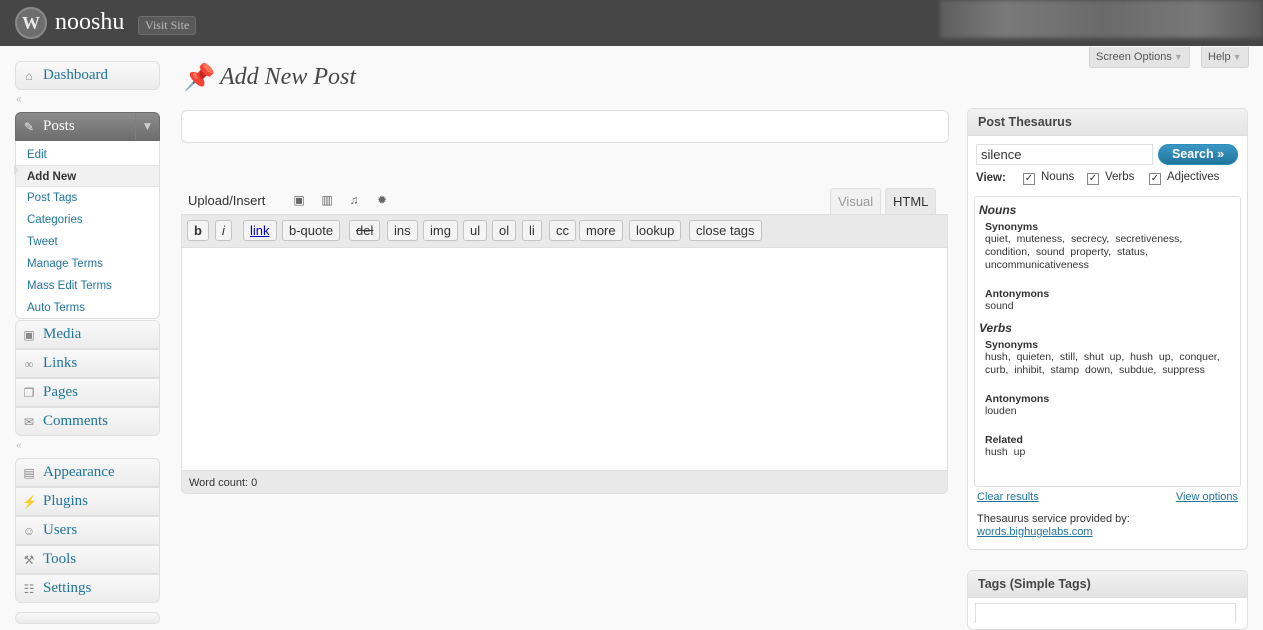 The image size is (1263, 630). What do you see at coordinates (198, 230) in the screenshot?
I see `qt-bold-button: b` at bounding box center [198, 230].